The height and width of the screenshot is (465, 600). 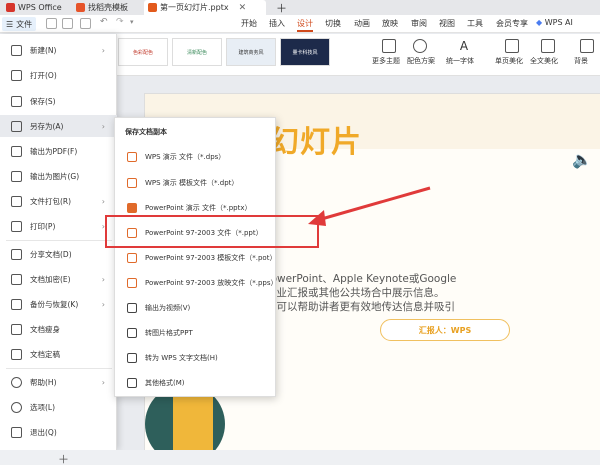 I want to click on tab-review: 审阅, so click(x=419, y=23).